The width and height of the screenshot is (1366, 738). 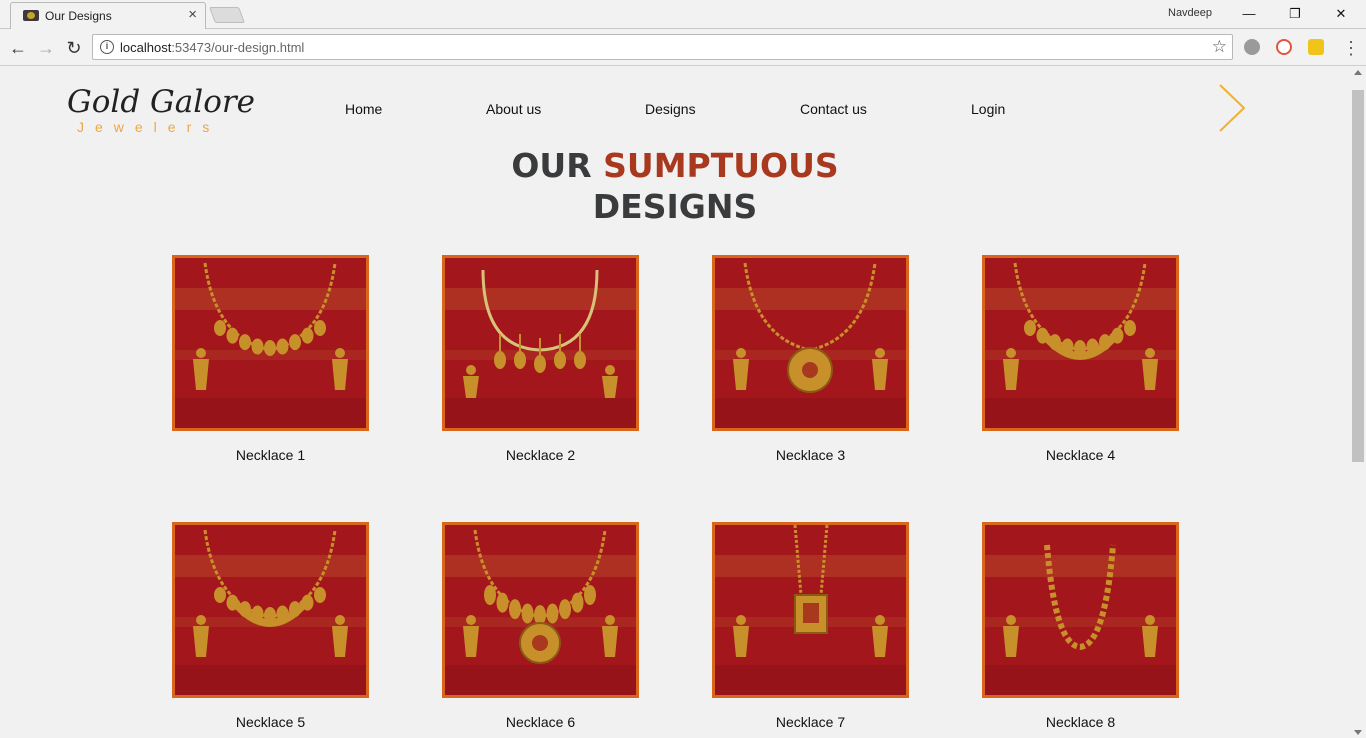 What do you see at coordinates (675, 186) in the screenshot?
I see `page-title: OUR SUMPTUOUS DESIGNS` at bounding box center [675, 186].